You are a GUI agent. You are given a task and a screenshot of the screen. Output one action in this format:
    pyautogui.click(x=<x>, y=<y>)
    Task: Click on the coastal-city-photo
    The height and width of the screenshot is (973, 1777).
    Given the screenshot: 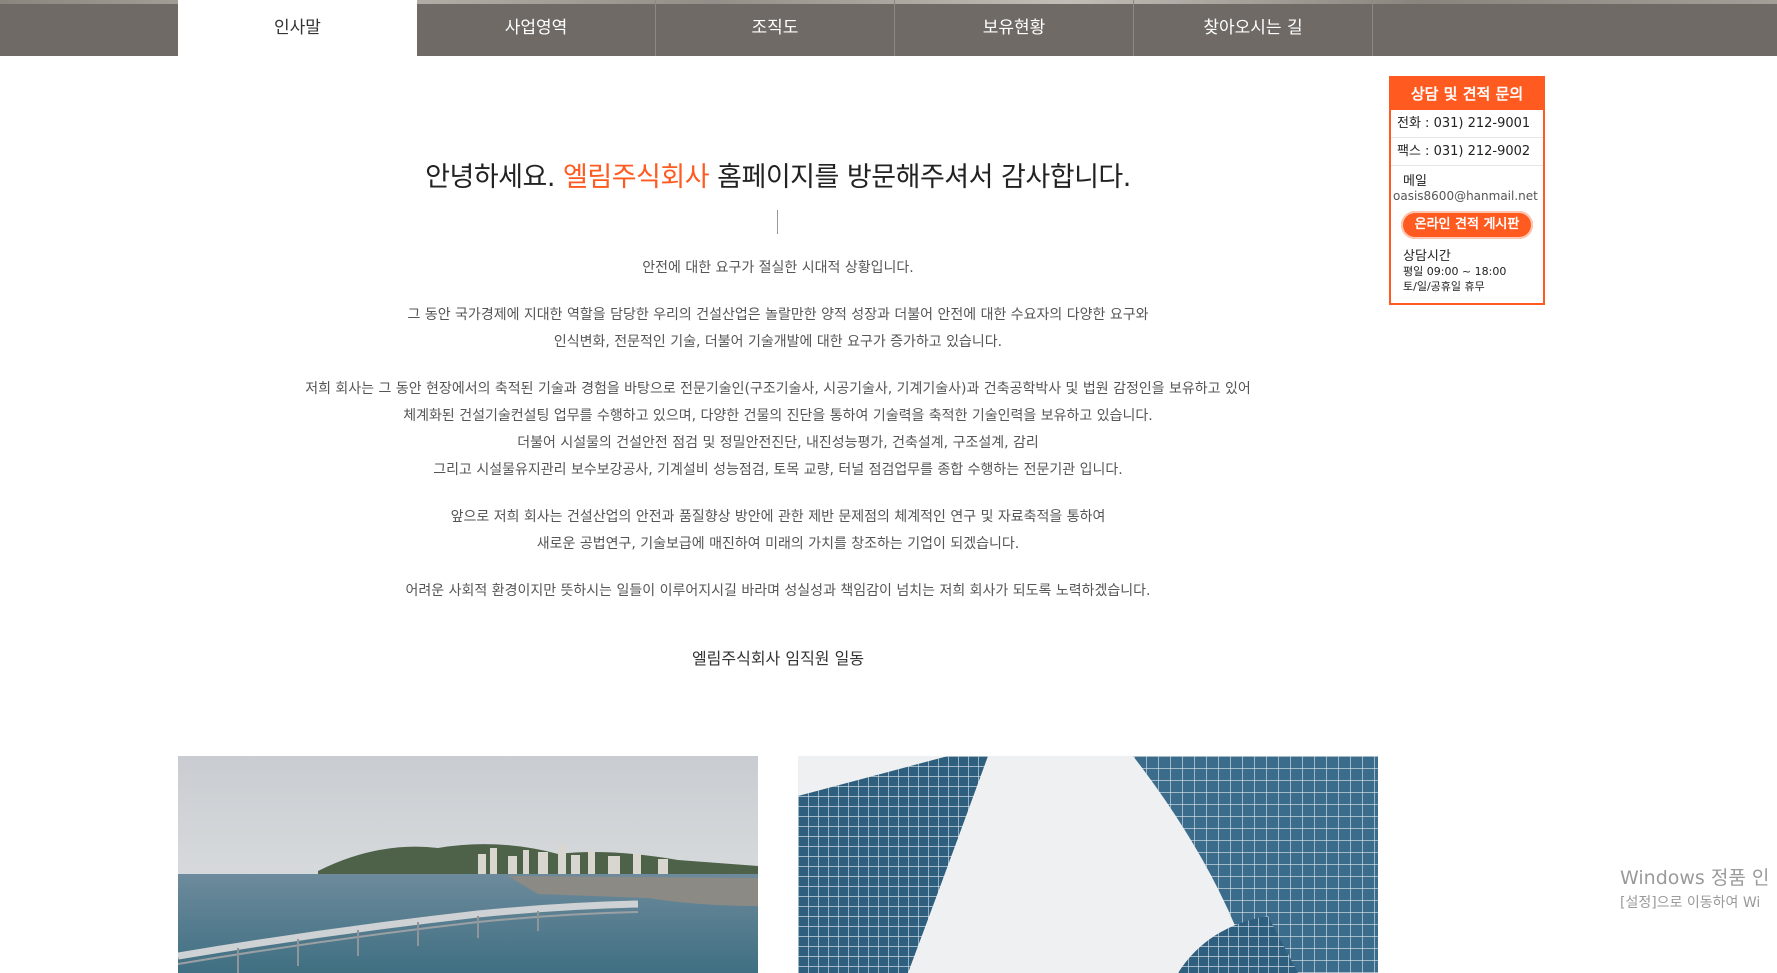 What is the action you would take?
    pyautogui.click(x=468, y=864)
    